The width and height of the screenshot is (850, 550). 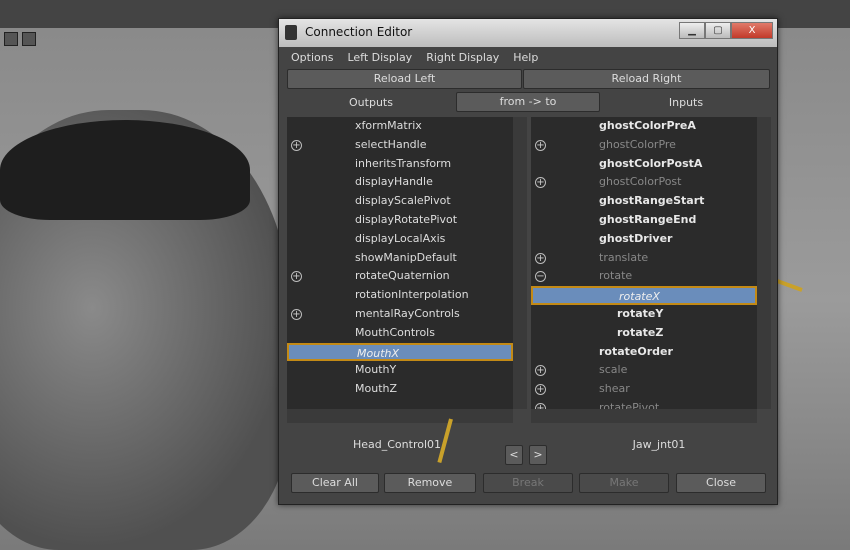 I want to click on list-item-label: ghostRangeStart, so click(x=652, y=201).